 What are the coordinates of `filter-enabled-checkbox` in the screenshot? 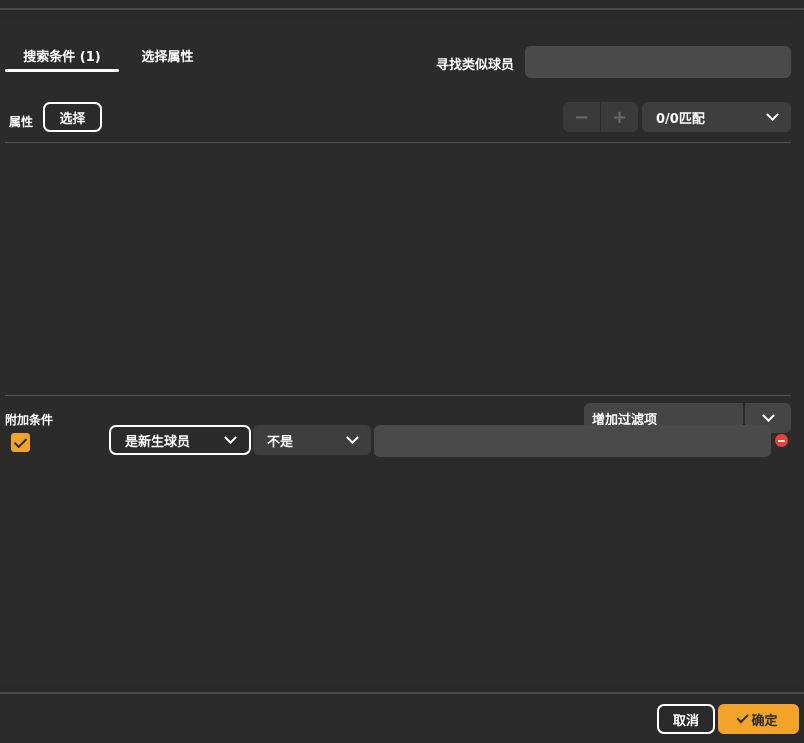 It's located at (20, 442).